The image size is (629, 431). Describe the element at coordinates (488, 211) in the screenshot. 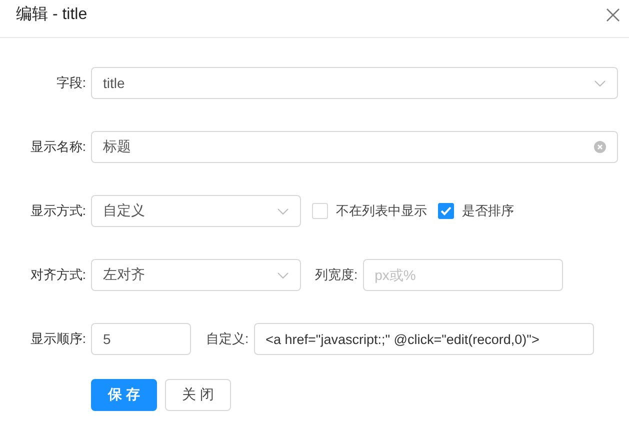

I see `checkbox-label: 是否排序` at that location.